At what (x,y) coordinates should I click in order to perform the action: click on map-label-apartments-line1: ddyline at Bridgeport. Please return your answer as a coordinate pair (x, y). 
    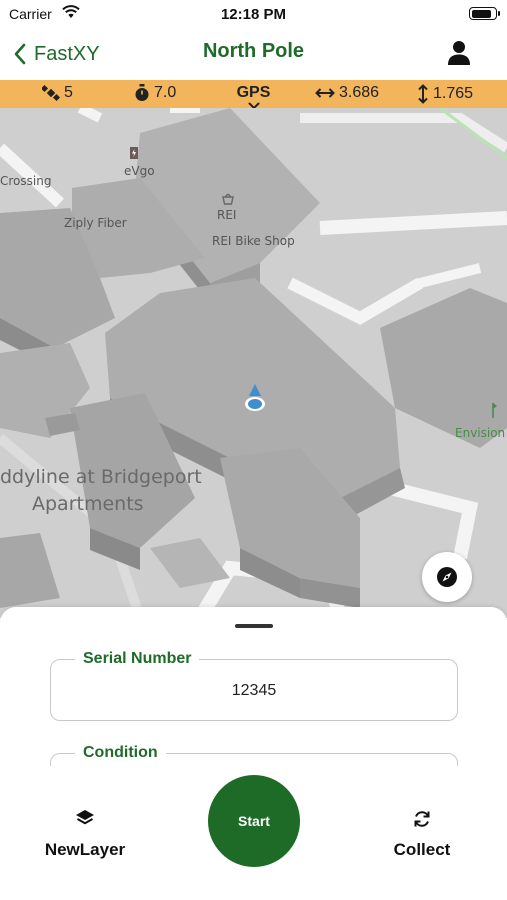
    Looking at the image, I should click on (101, 477).